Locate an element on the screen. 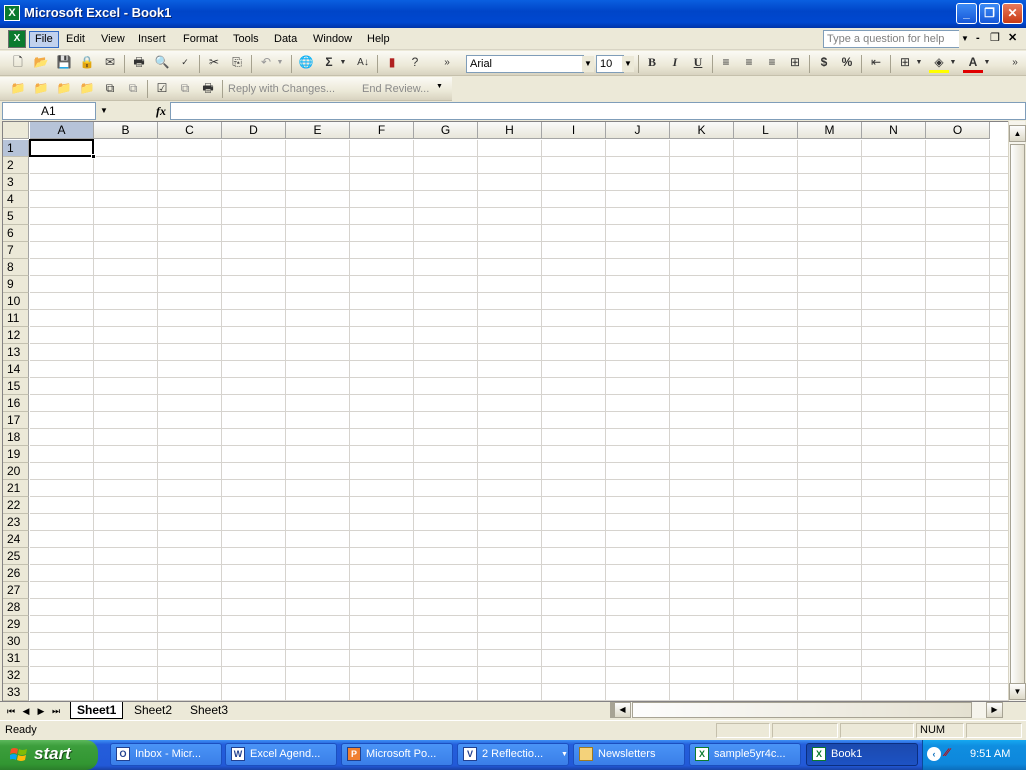  new-icon: 🗋 is located at coordinates (18, 63).